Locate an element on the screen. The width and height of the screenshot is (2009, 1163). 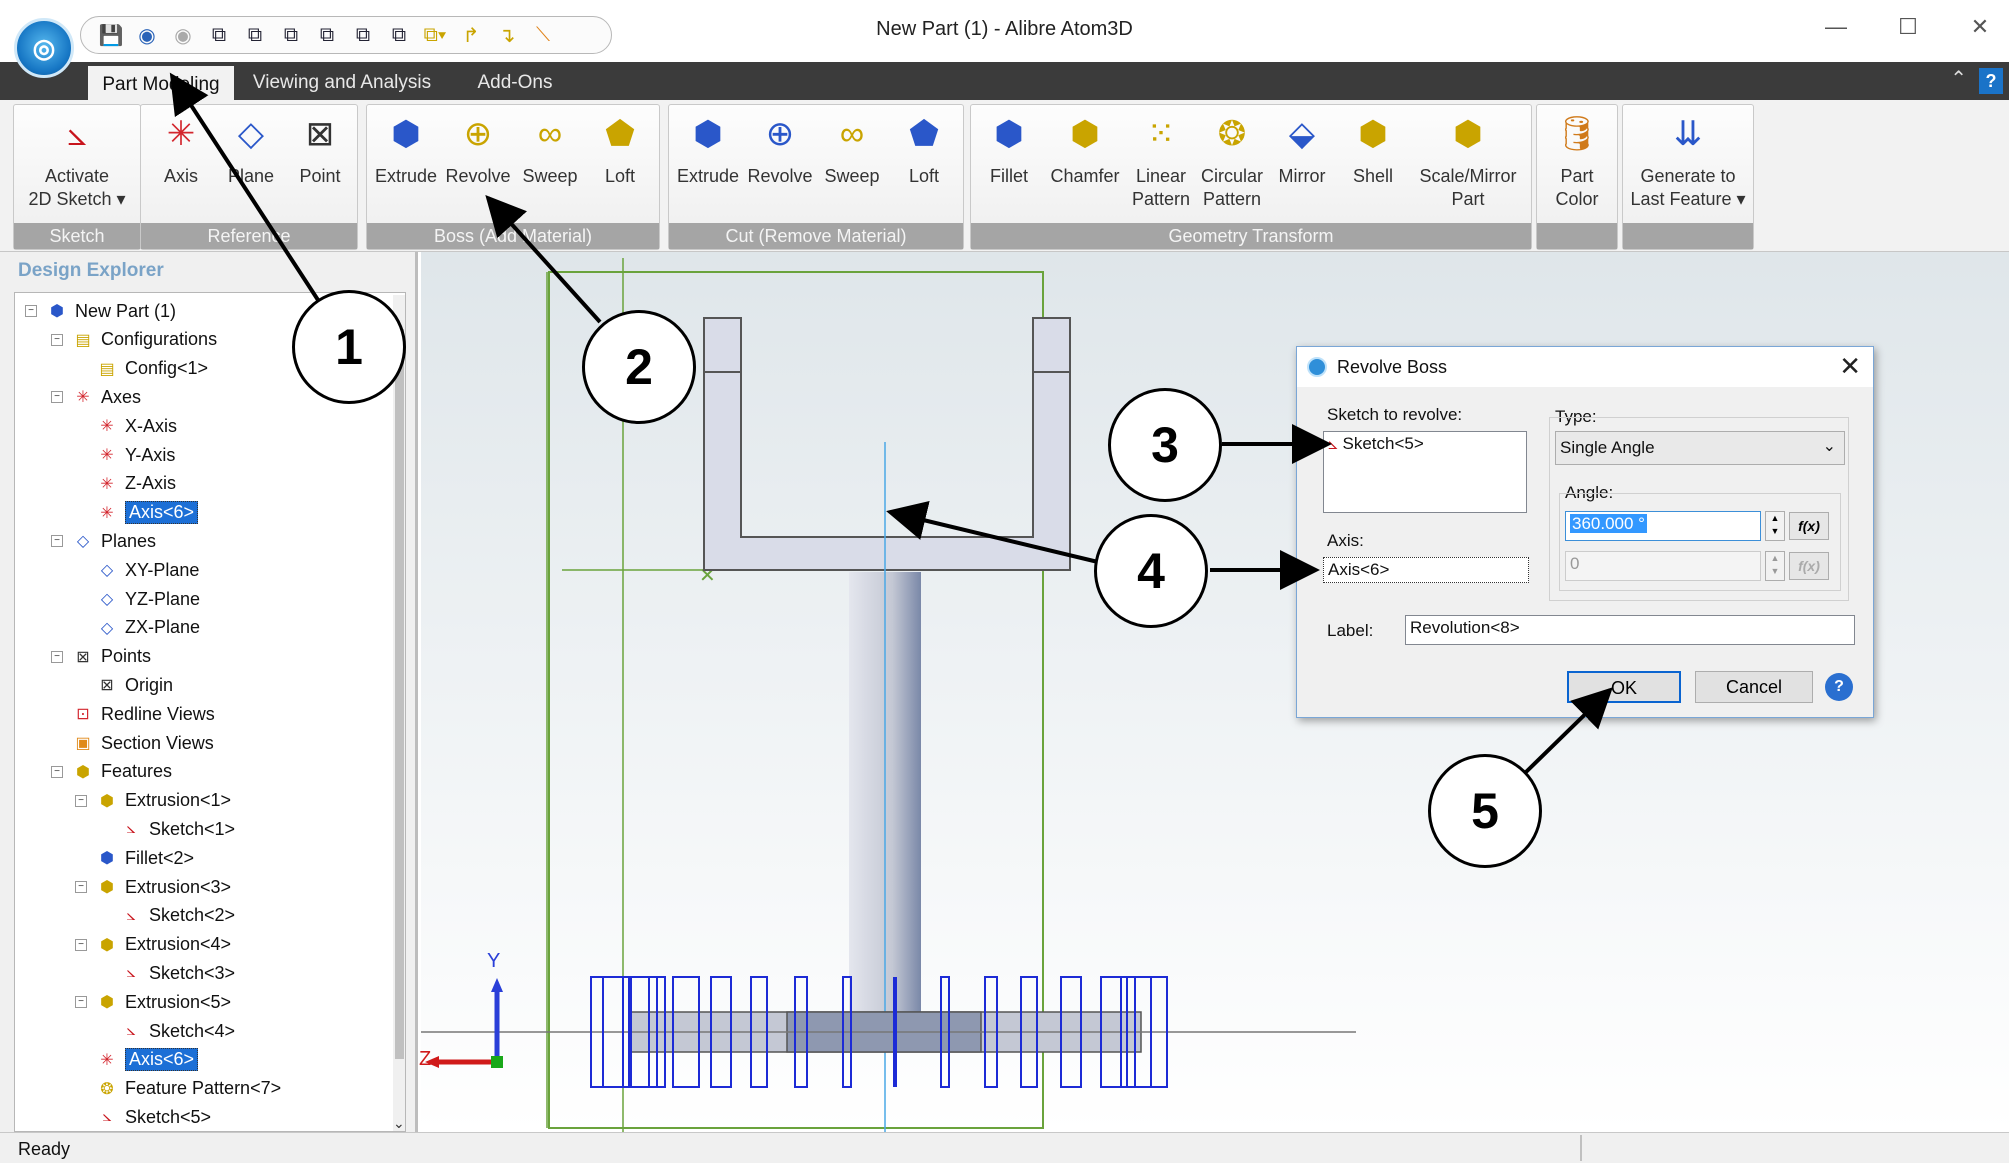
back-view-icon: ⧉ is located at coordinates (363, 35).